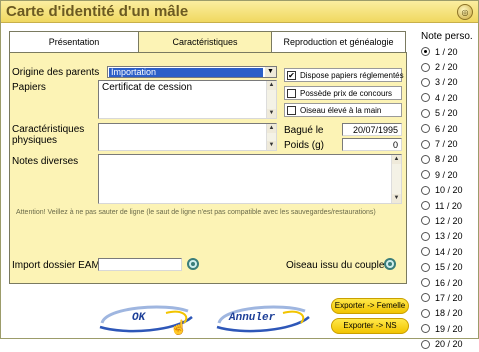 This screenshot has height=352, width=479. Describe the element at coordinates (263, 319) in the screenshot. I see `annuler-button: Annuler` at that location.